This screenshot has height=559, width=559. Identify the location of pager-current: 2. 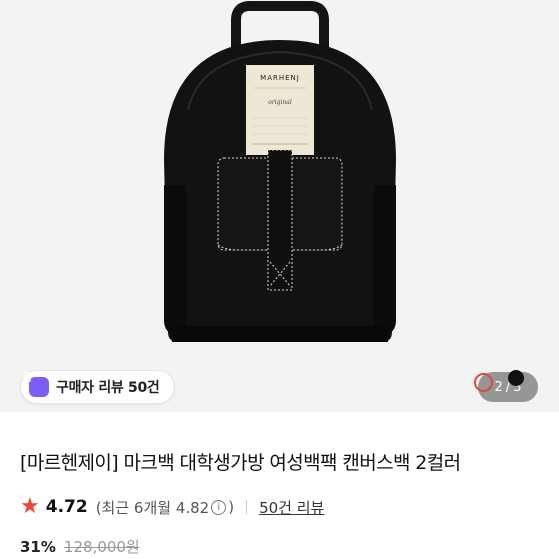
(498, 387).